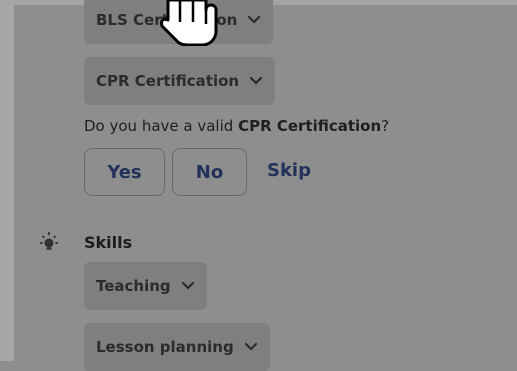  Describe the element at coordinates (385, 126) in the screenshot. I see `question-suffix: ?` at that location.